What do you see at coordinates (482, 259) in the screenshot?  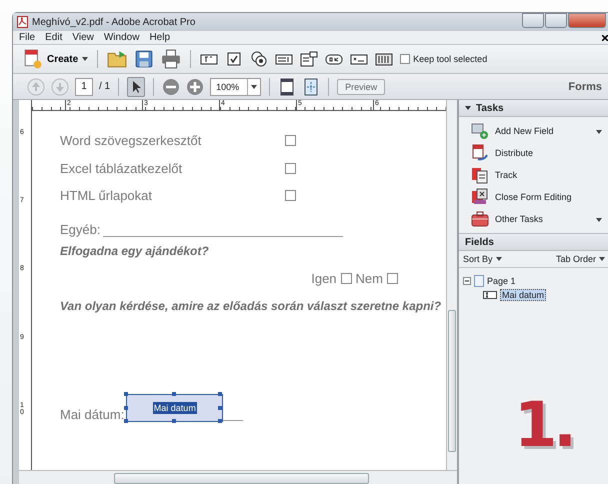 I see `sort-by-menu: Sort By` at bounding box center [482, 259].